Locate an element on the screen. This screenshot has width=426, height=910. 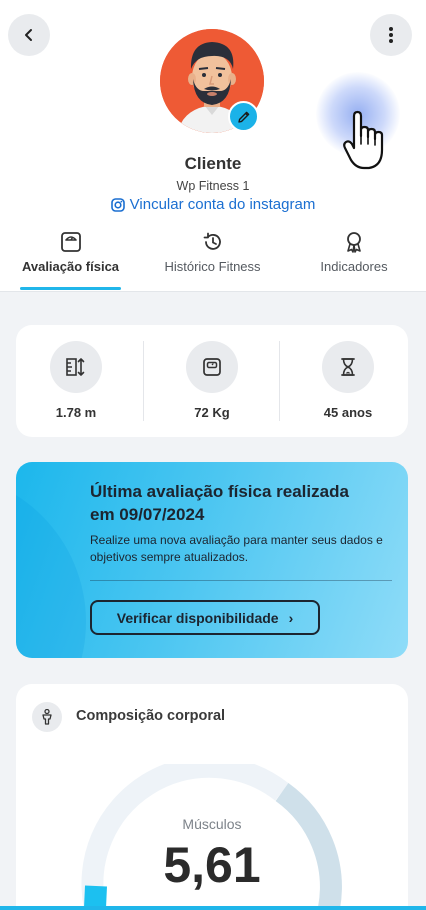
tab-avaliacao-fisica: Avaliação física is located at coordinates (70, 260).